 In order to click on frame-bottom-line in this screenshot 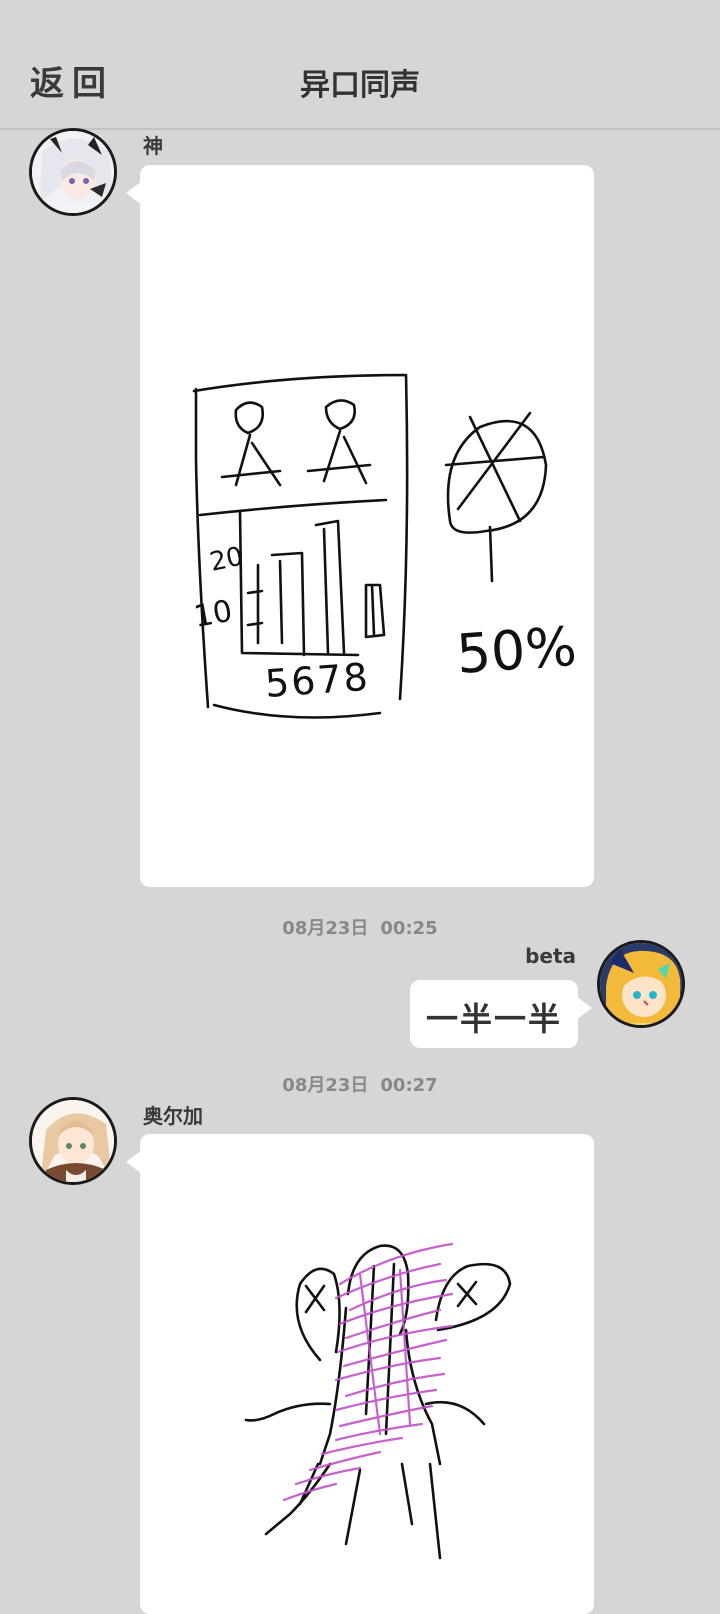, I will do `click(297, 711)`.